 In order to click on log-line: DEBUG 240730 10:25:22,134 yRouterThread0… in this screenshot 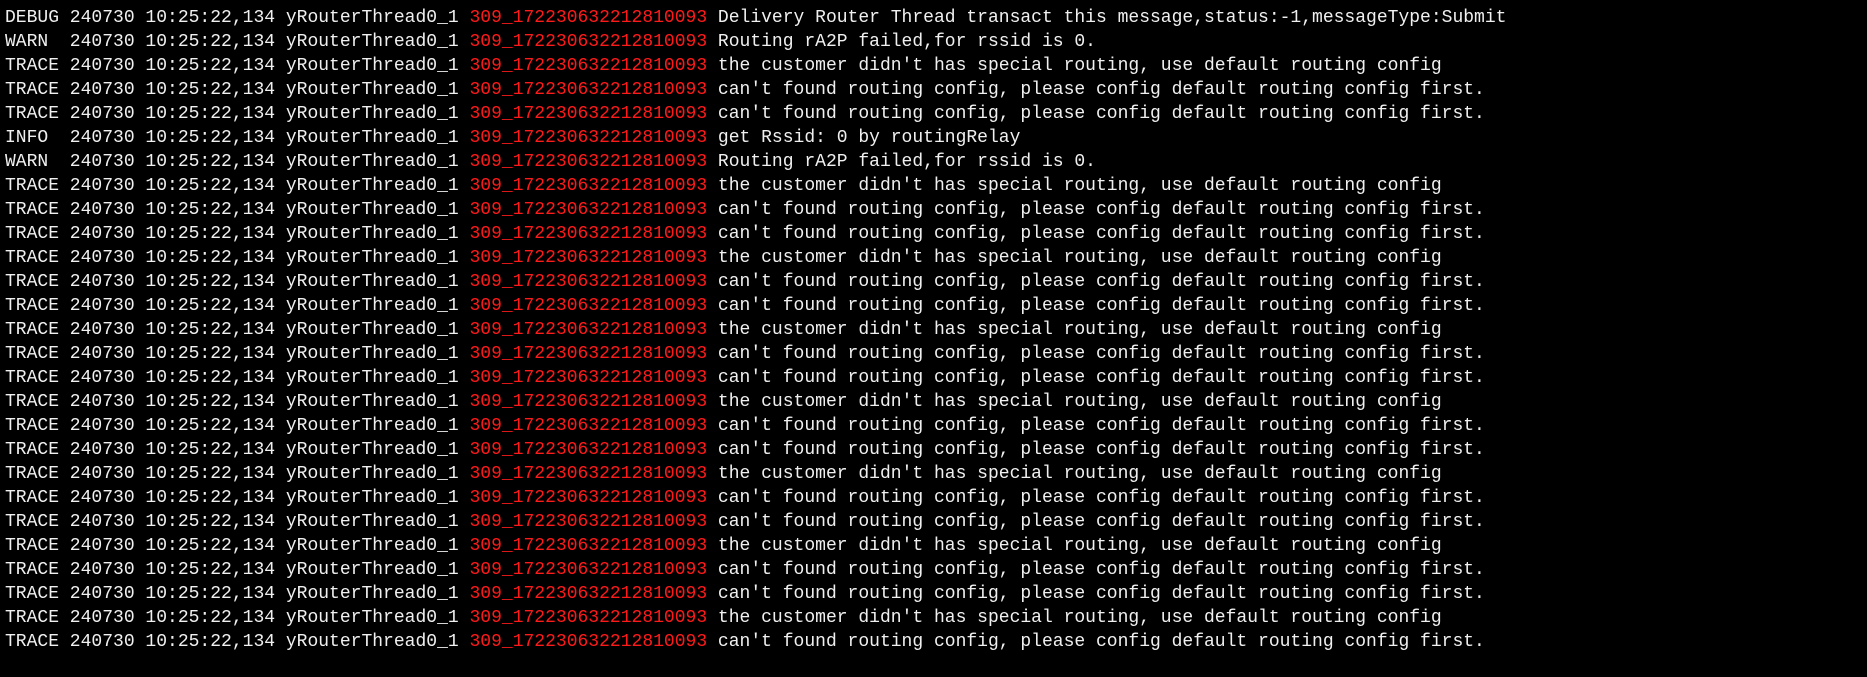, I will do `click(755, 18)`.